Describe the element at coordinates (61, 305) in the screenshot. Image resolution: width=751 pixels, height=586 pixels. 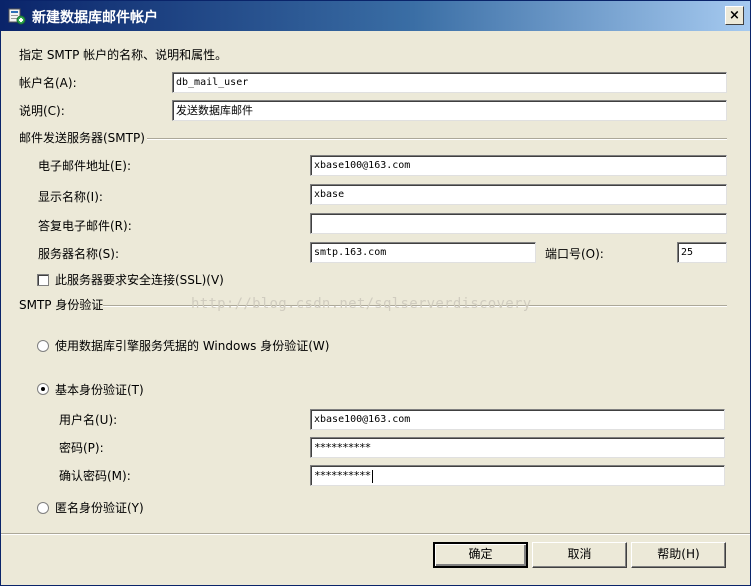
I see `auth-group-label: SMTP 身份验证` at that location.